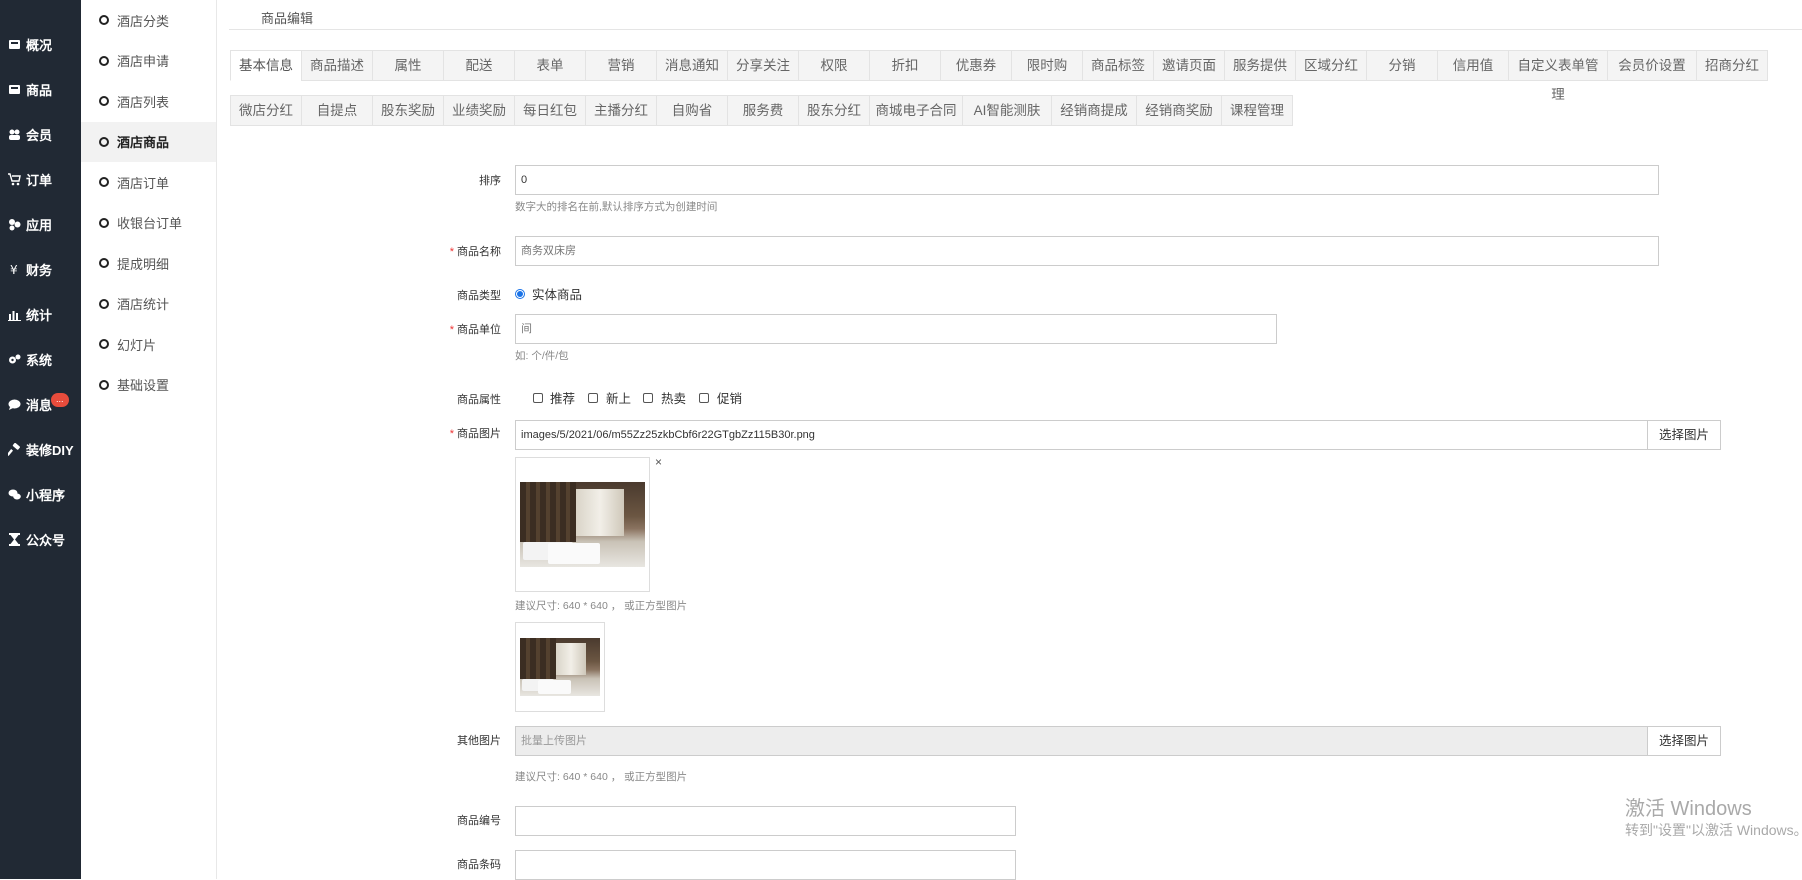 The width and height of the screenshot is (1802, 880). I want to click on barcode-input, so click(765, 865).